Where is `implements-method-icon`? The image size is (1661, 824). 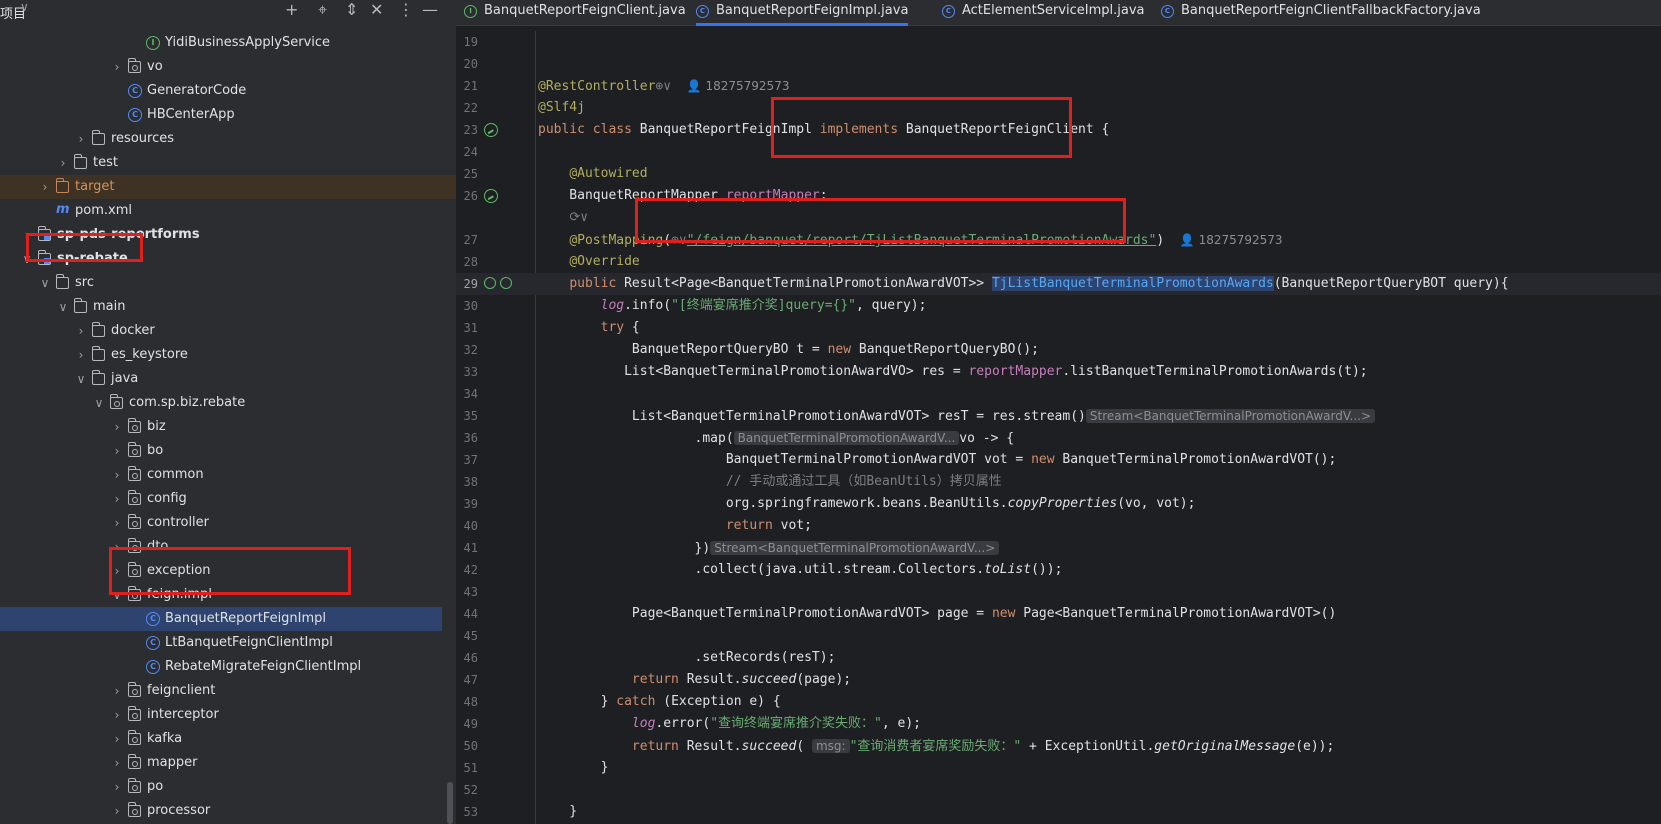
implements-method-icon is located at coordinates (490, 283).